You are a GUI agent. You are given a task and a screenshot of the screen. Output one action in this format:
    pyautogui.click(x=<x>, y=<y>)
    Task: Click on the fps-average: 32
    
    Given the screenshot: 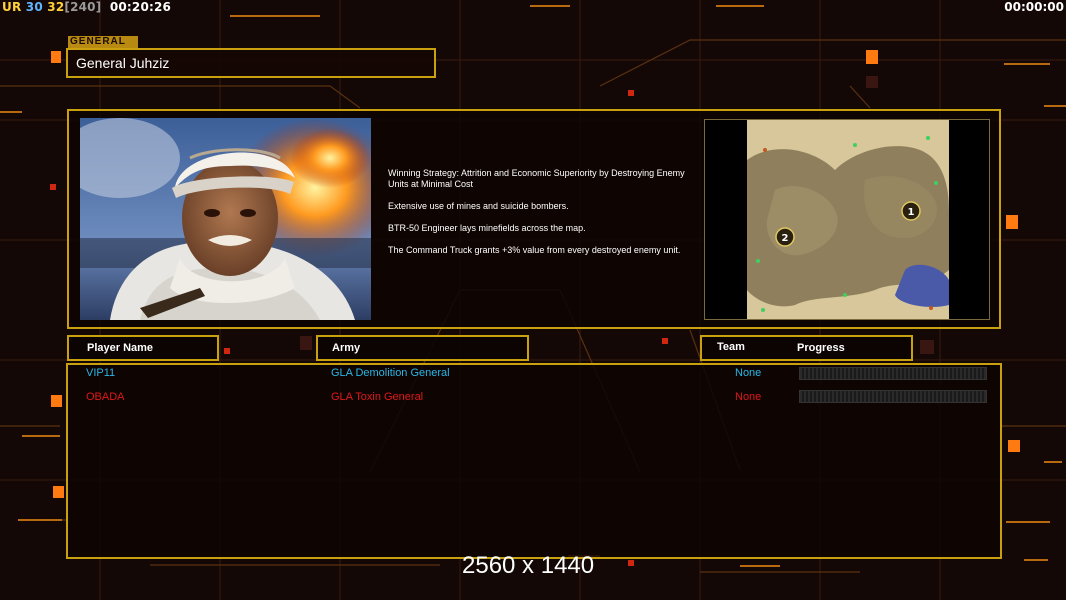 What is the action you would take?
    pyautogui.click(x=56, y=7)
    